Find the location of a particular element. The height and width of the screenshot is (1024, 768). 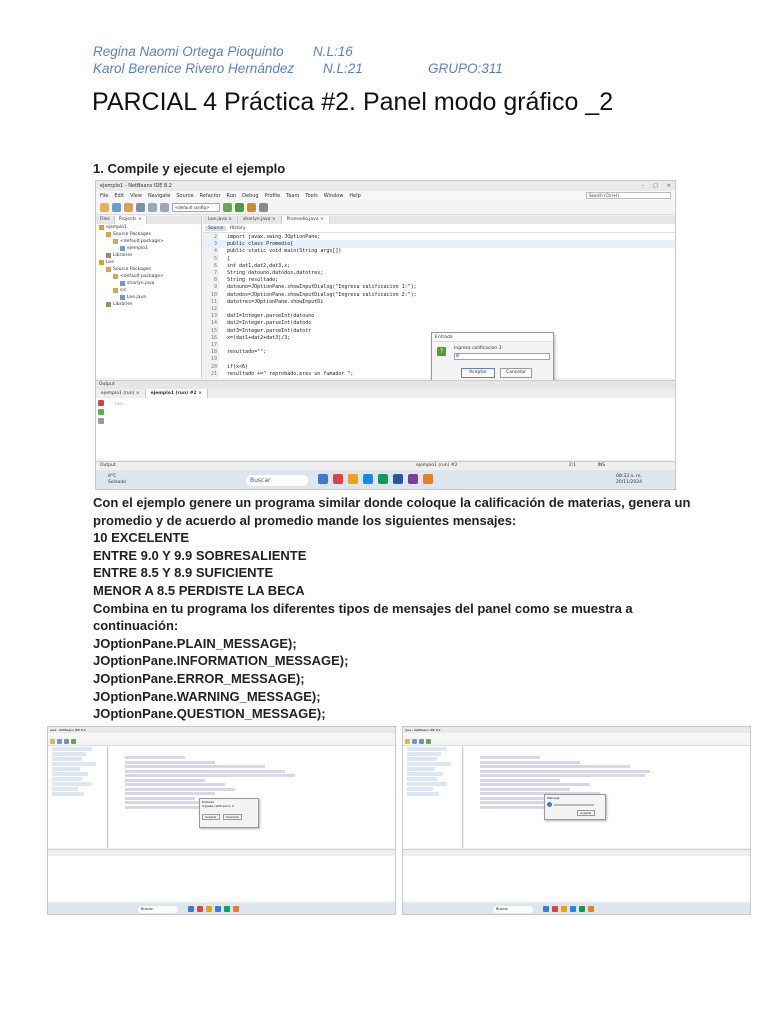

system-tray: 08:33 a. m. 20/11/2024 is located at coordinates (629, 480).